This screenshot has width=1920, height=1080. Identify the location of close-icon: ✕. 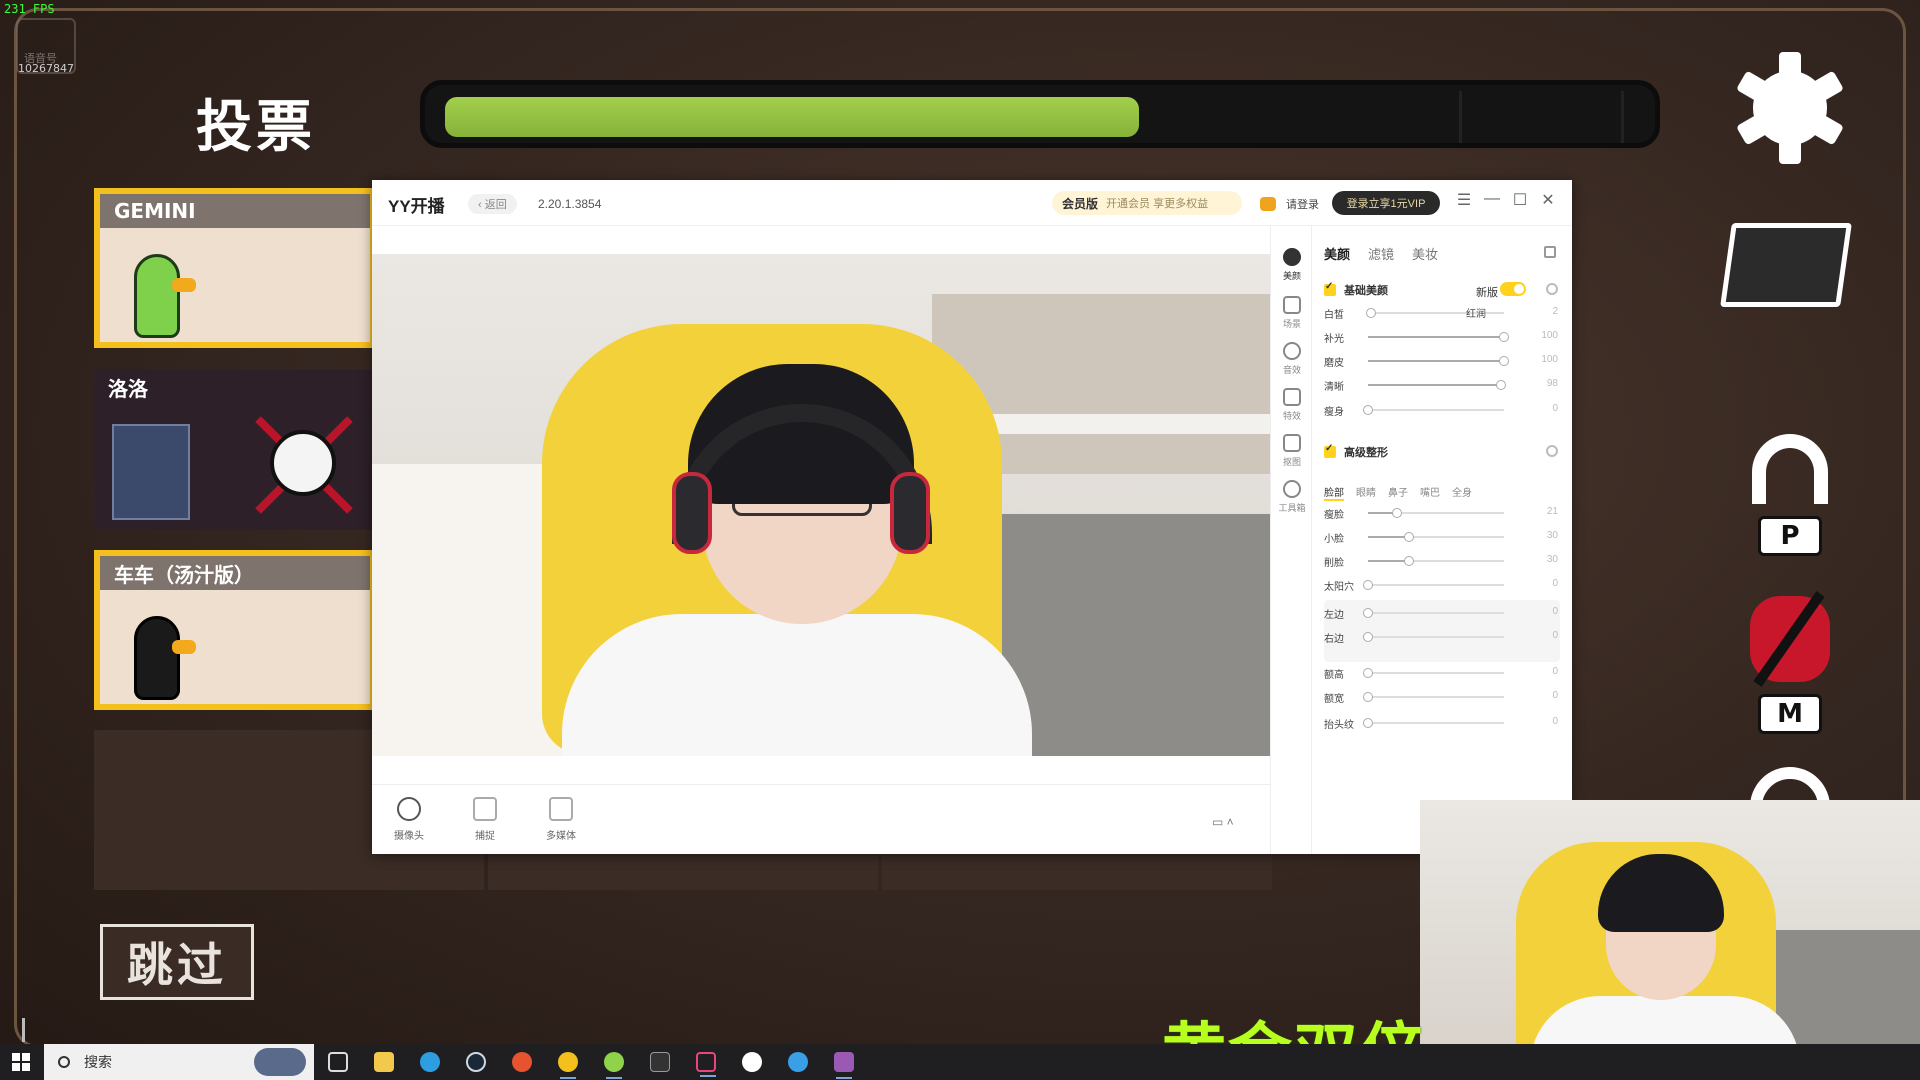
(1548, 200).